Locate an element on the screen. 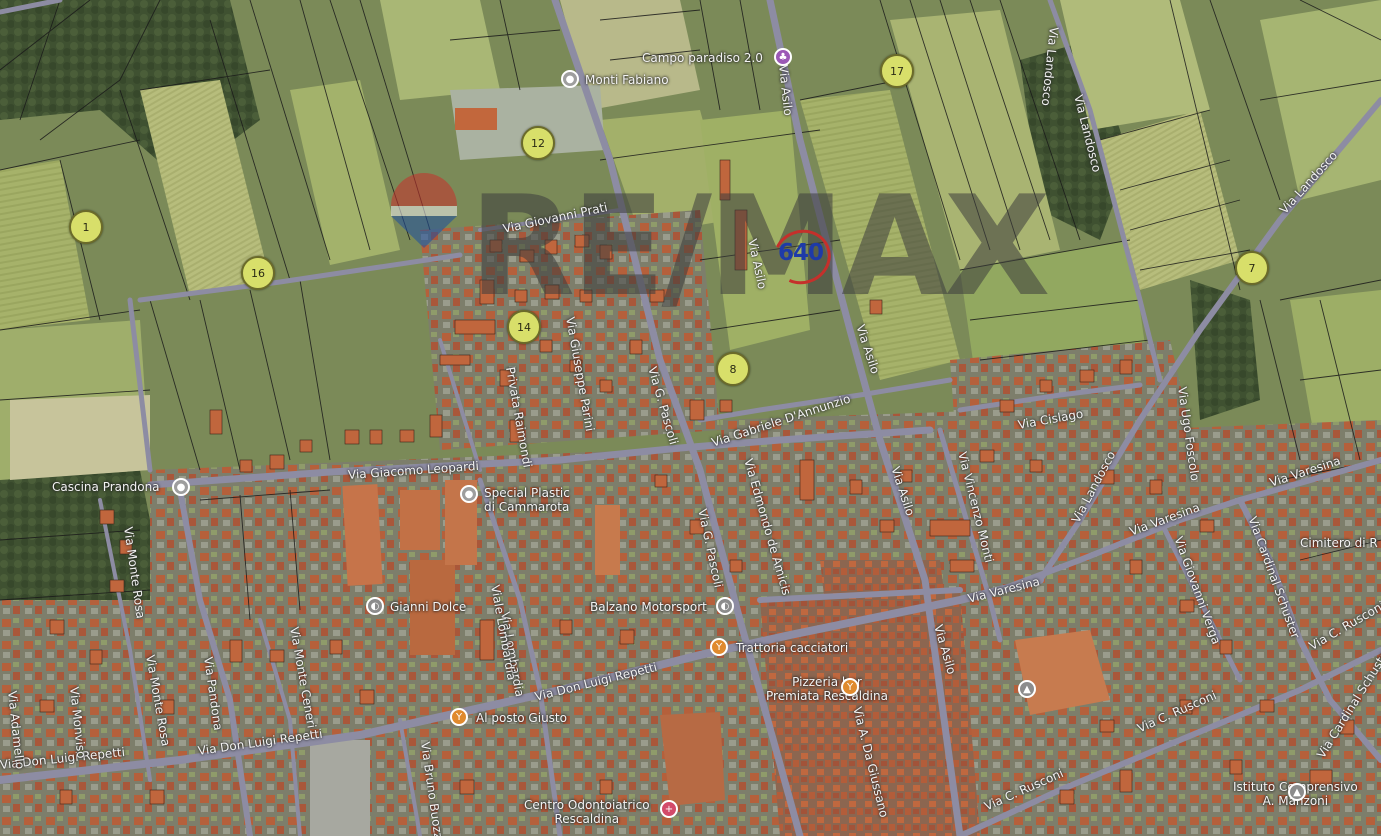 This screenshot has height=836, width=1381. poi-label-line: Centro Odontoiatrico is located at coordinates (587, 805).